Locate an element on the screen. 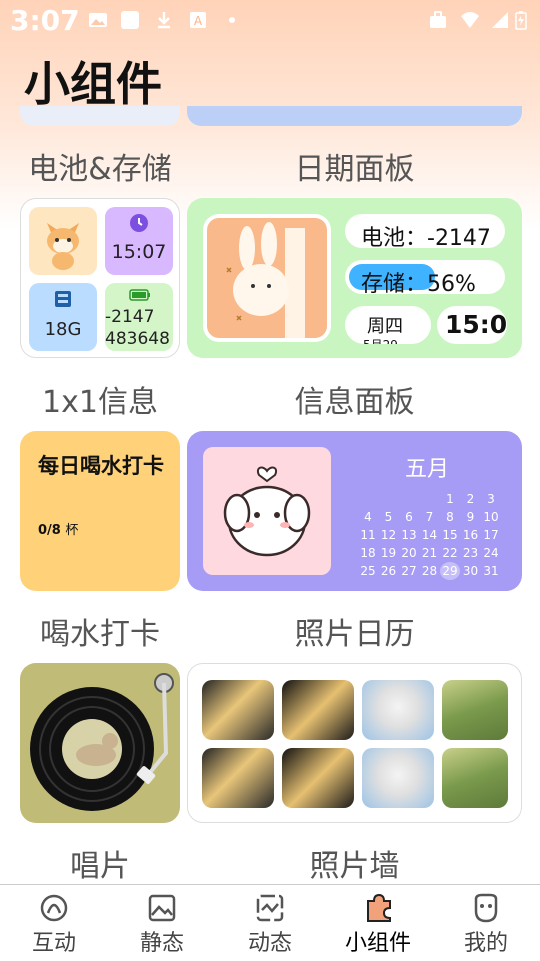 This screenshot has width=540, height=961. calendar-day: 2 is located at coordinates (470, 499).